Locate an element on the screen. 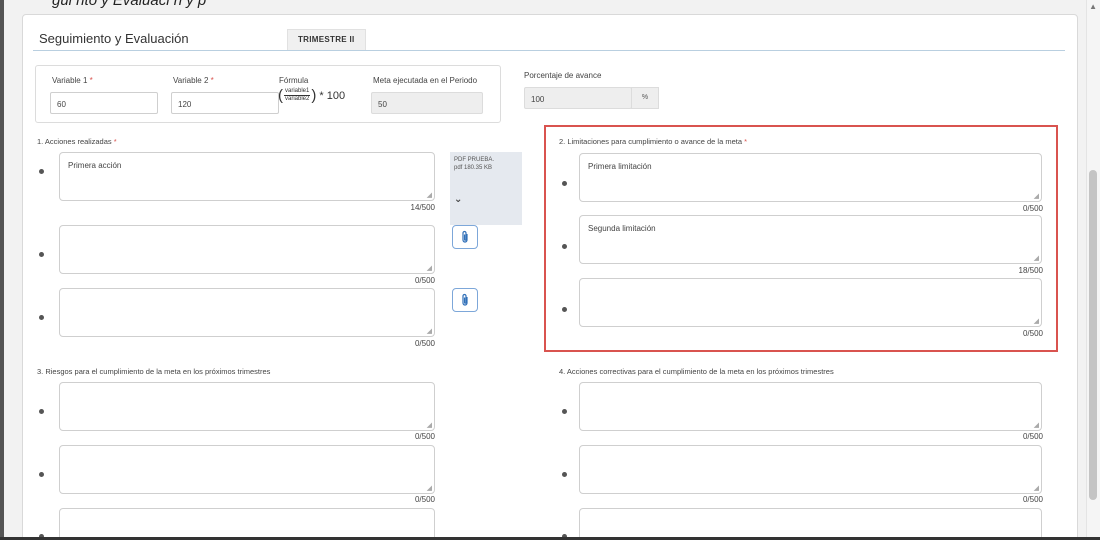 The image size is (1100, 540). char-counter: 14/500 is located at coordinates (422, 207).